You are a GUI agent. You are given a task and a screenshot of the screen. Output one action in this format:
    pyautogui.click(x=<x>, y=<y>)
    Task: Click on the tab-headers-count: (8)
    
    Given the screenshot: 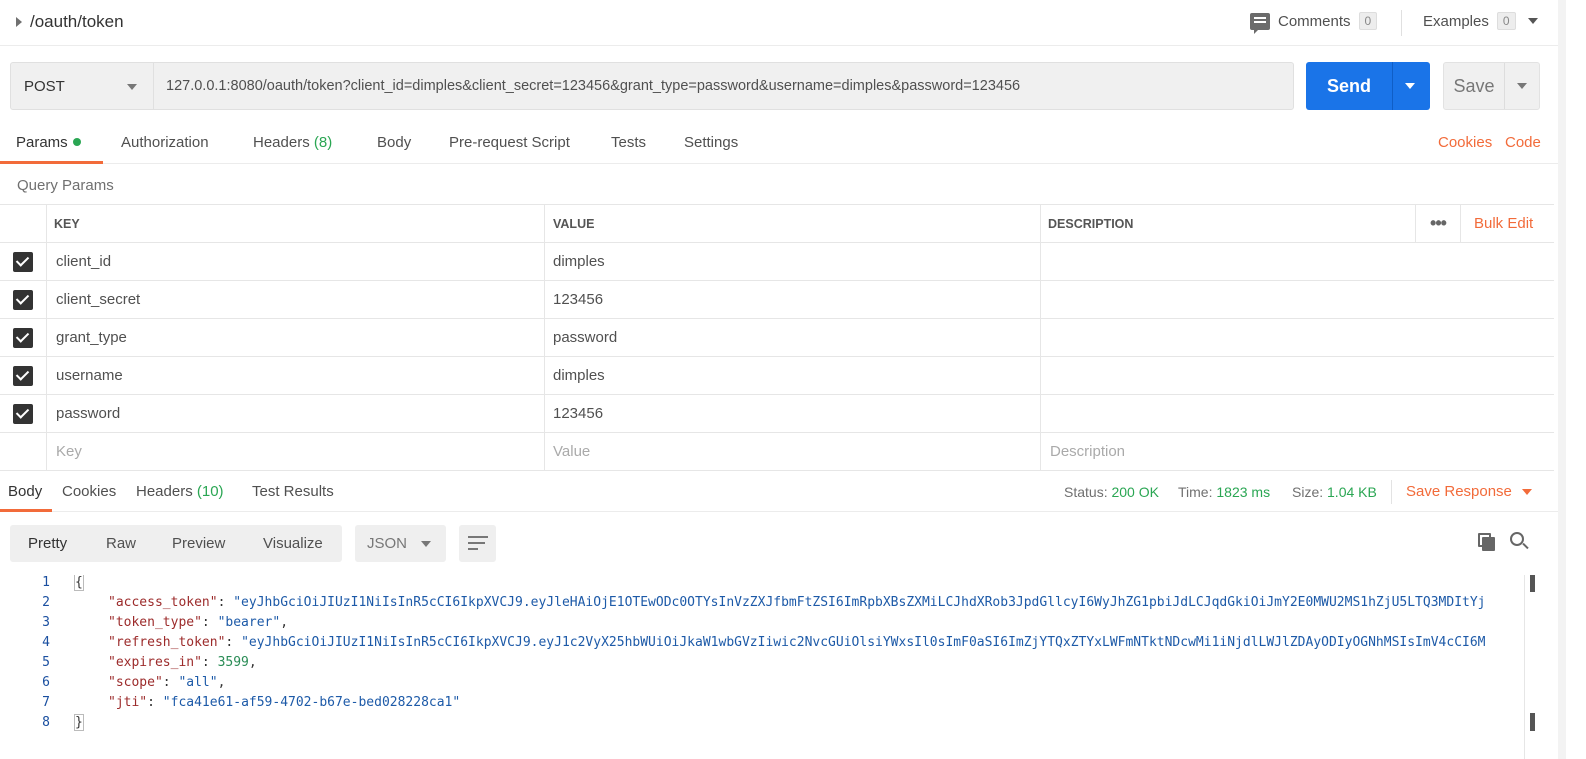 What is the action you would take?
    pyautogui.click(x=323, y=142)
    